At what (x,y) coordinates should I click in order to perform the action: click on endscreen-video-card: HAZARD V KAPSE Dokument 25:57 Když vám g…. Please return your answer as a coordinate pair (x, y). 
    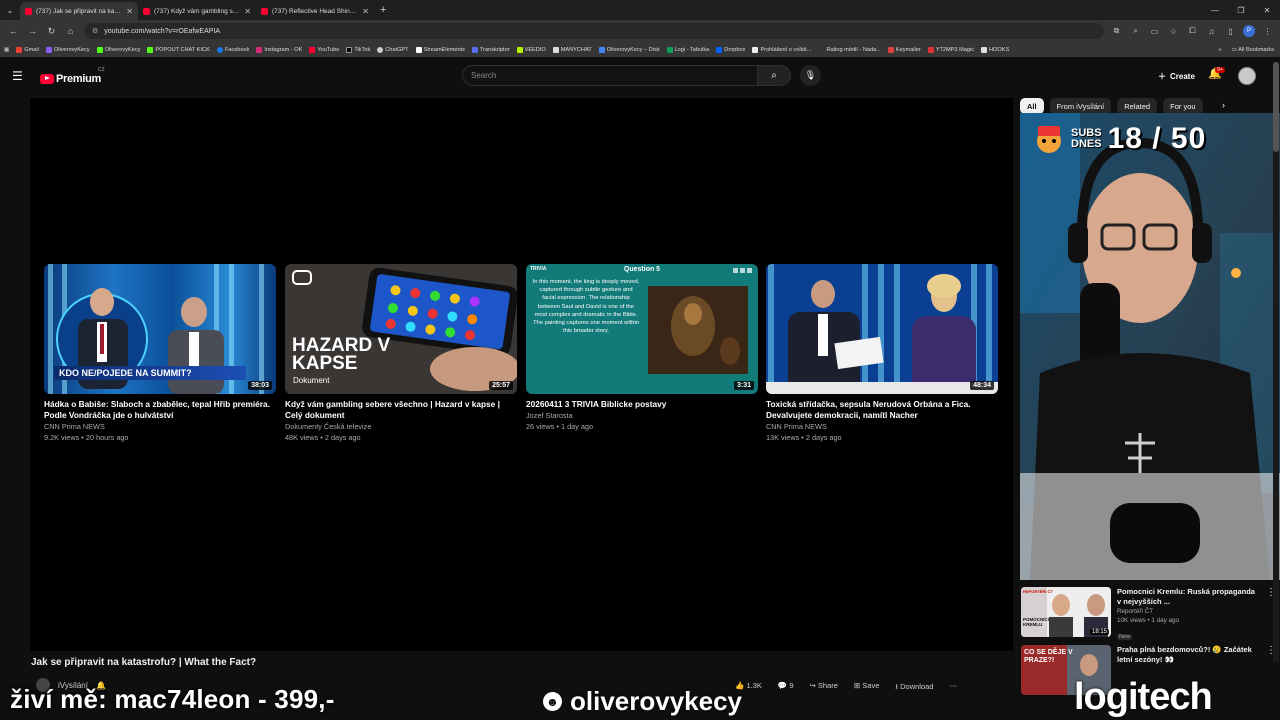
    Looking at the image, I should click on (401, 353).